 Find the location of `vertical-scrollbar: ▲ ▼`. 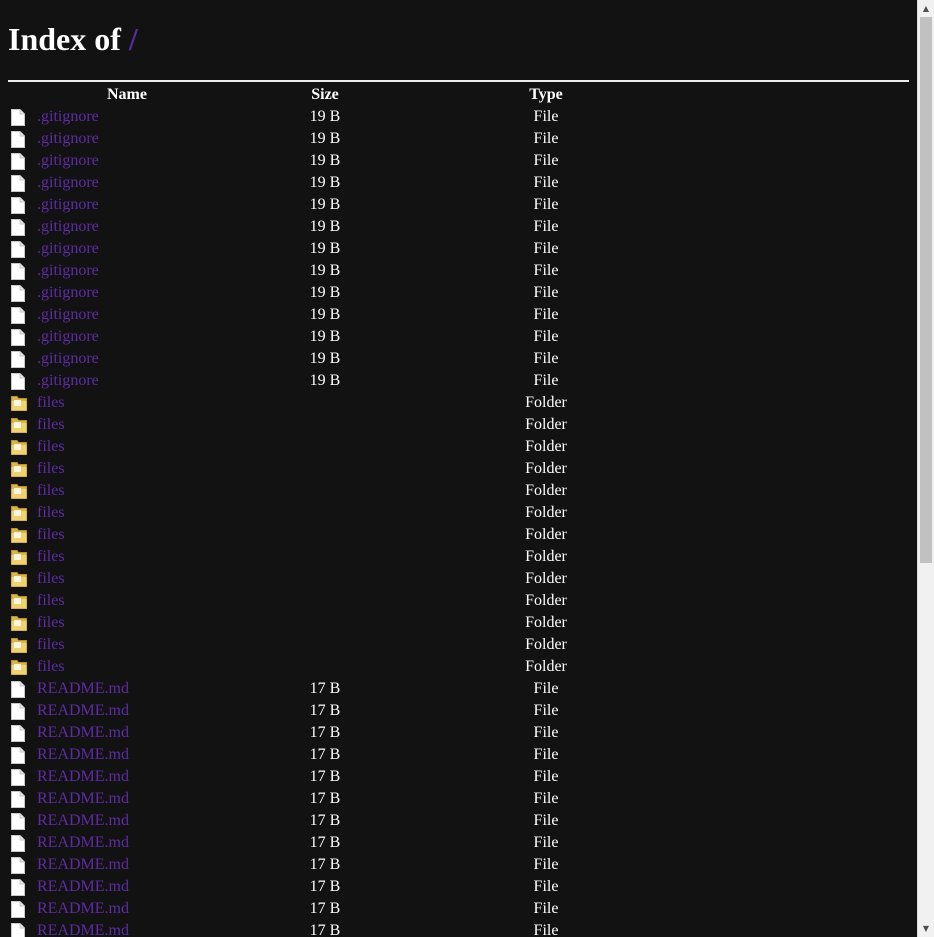

vertical-scrollbar: ▲ ▼ is located at coordinates (925, 468).